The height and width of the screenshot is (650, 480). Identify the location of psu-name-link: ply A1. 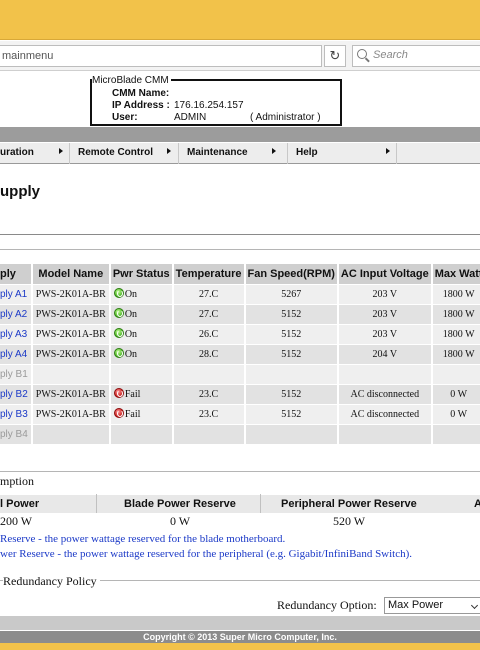
(13, 294).